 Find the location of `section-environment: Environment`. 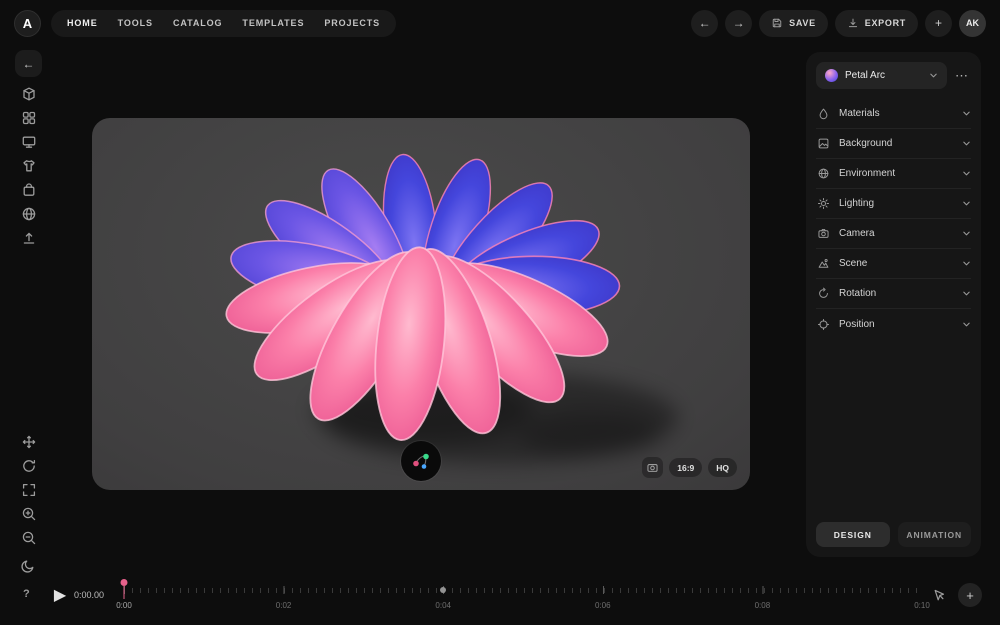

section-environment: Environment is located at coordinates (893, 174).